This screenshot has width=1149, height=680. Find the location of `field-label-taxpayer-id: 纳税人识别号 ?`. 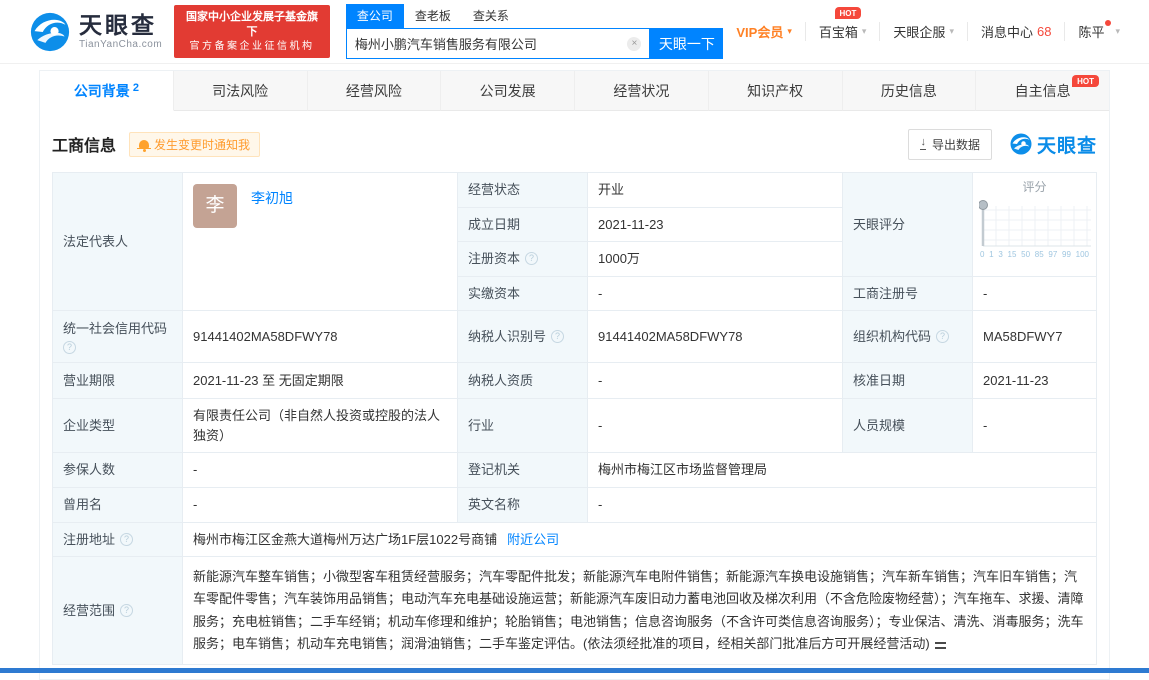

field-label-taxpayer-id: 纳税人识别号 ? is located at coordinates (523, 337).